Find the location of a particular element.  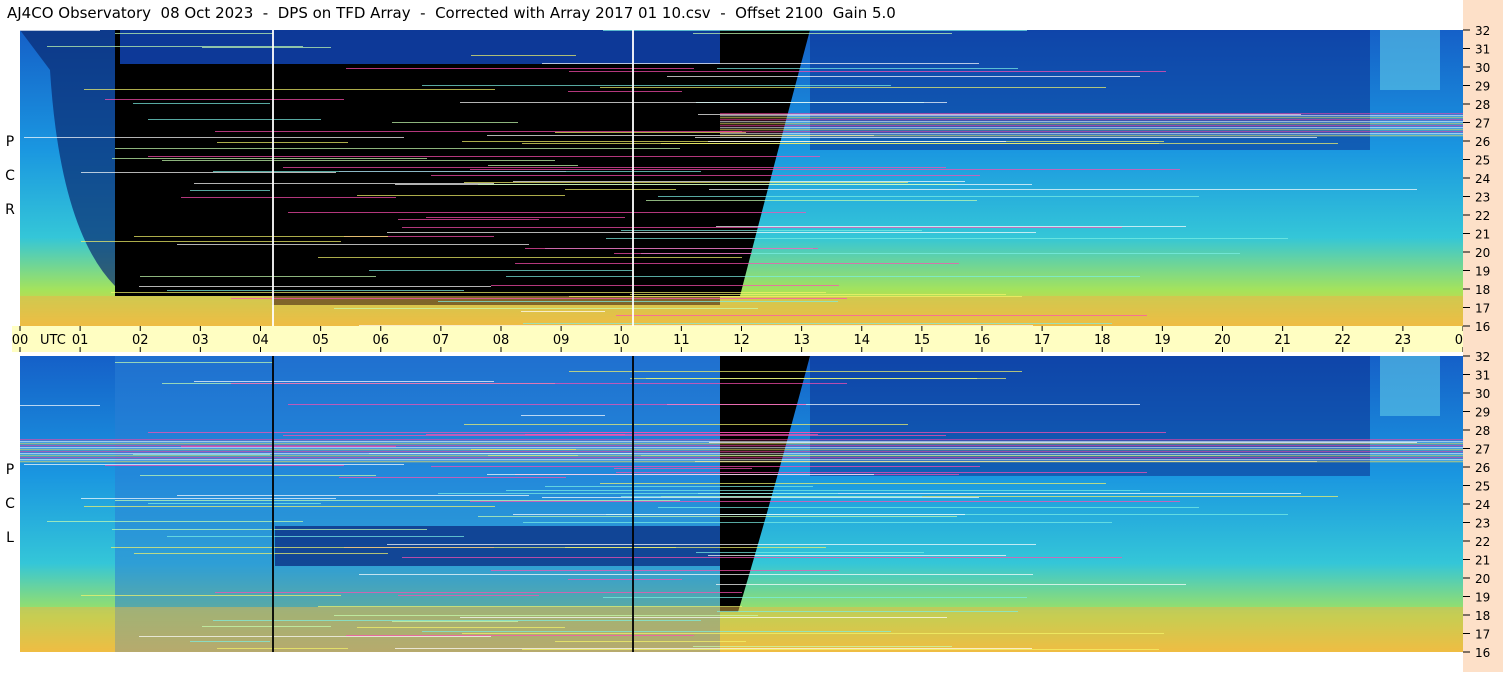

freq-tick-label: 22 is located at coordinates (1482, 216).